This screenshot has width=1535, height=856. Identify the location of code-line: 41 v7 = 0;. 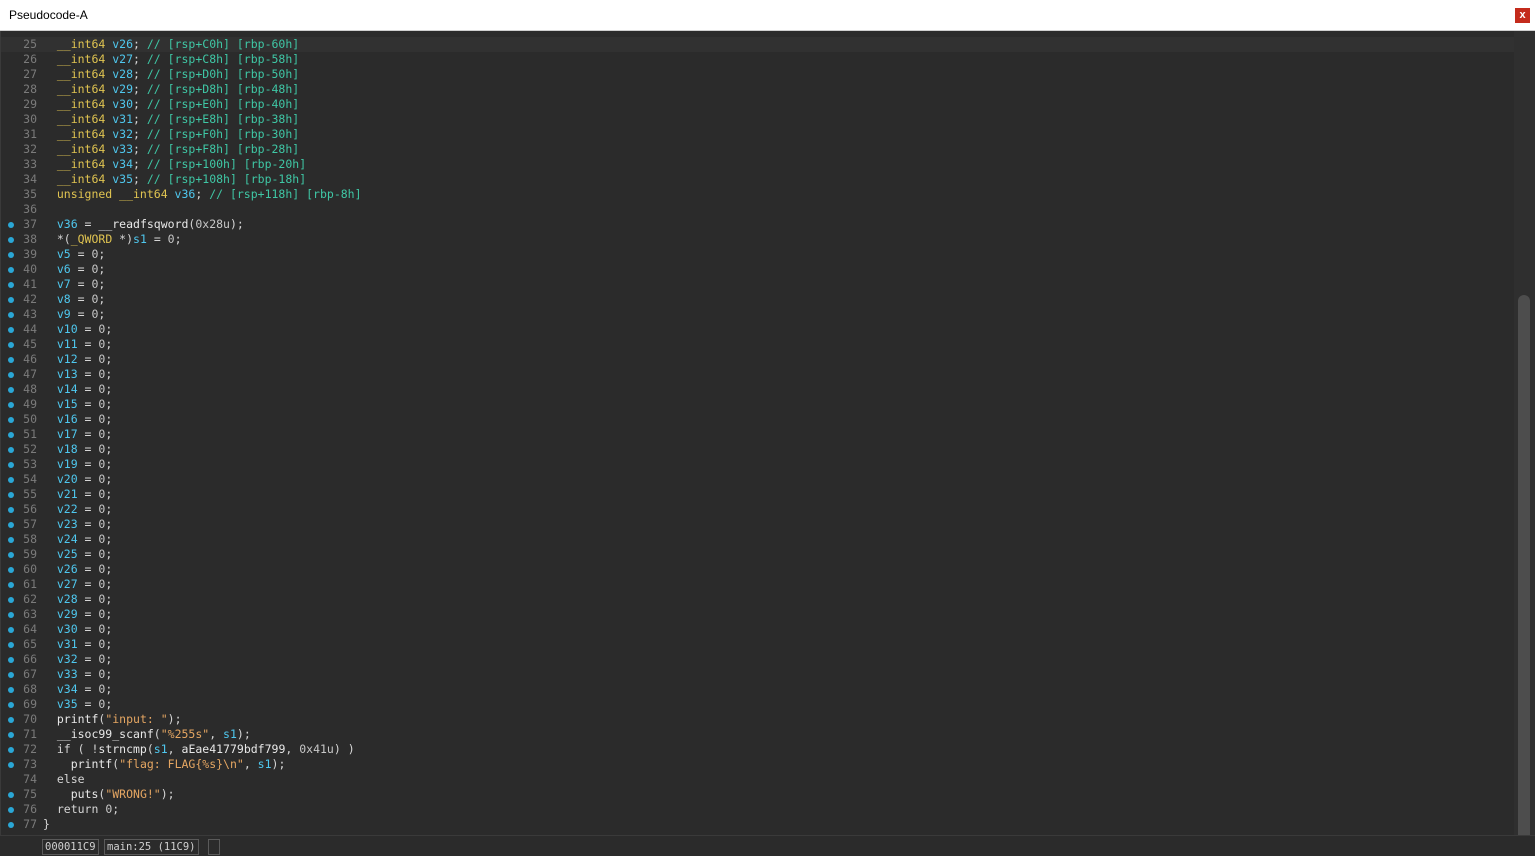
(758, 284).